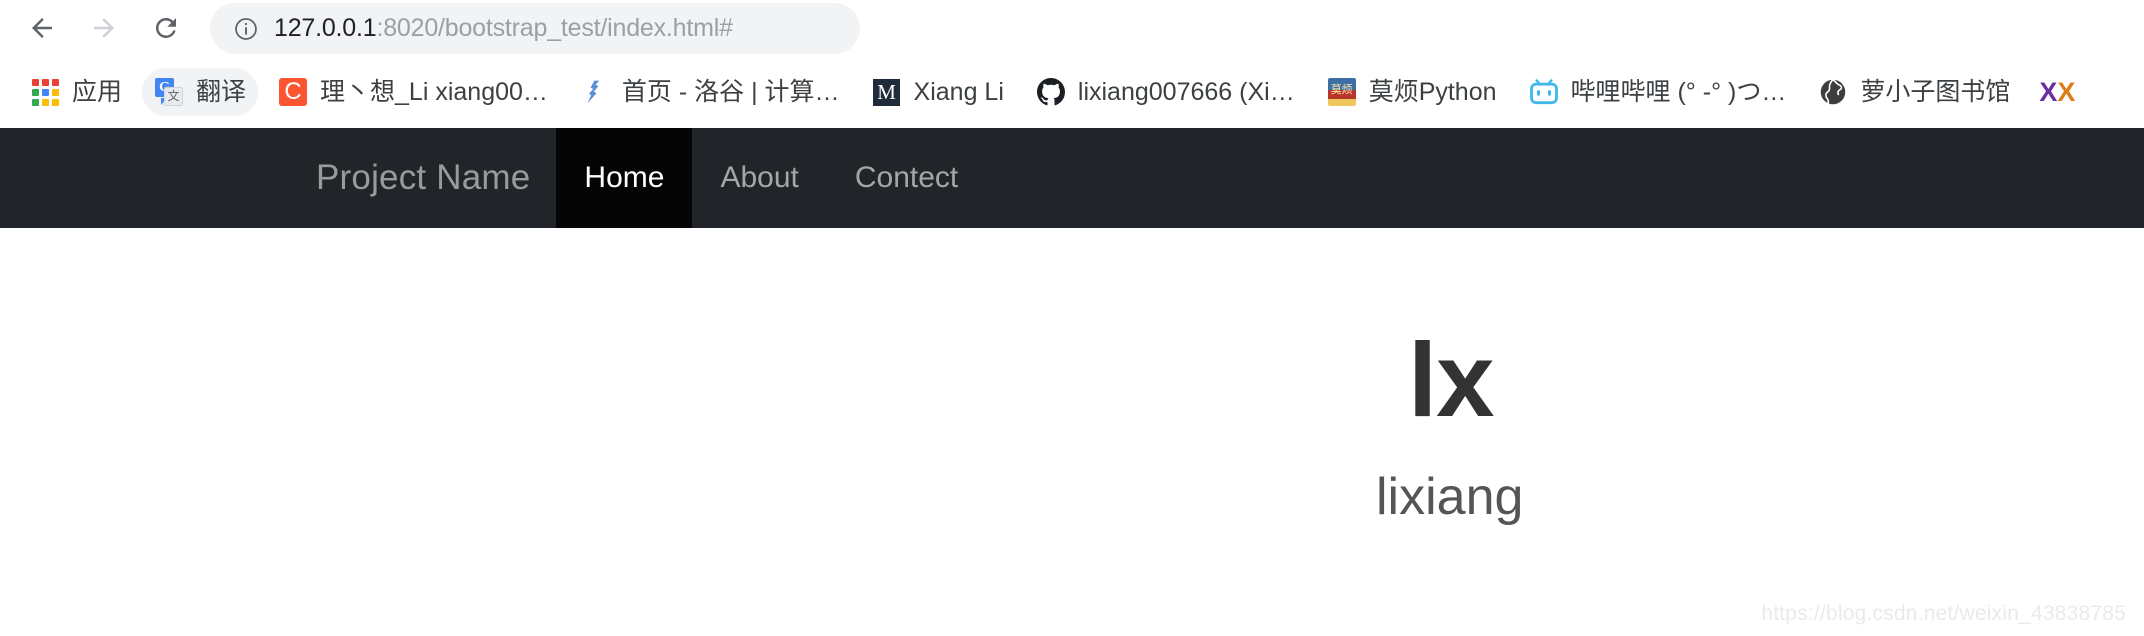 The width and height of the screenshot is (2144, 636). I want to click on watermark: https://blog.csdn.net/weixin_43838785, so click(1943, 613).